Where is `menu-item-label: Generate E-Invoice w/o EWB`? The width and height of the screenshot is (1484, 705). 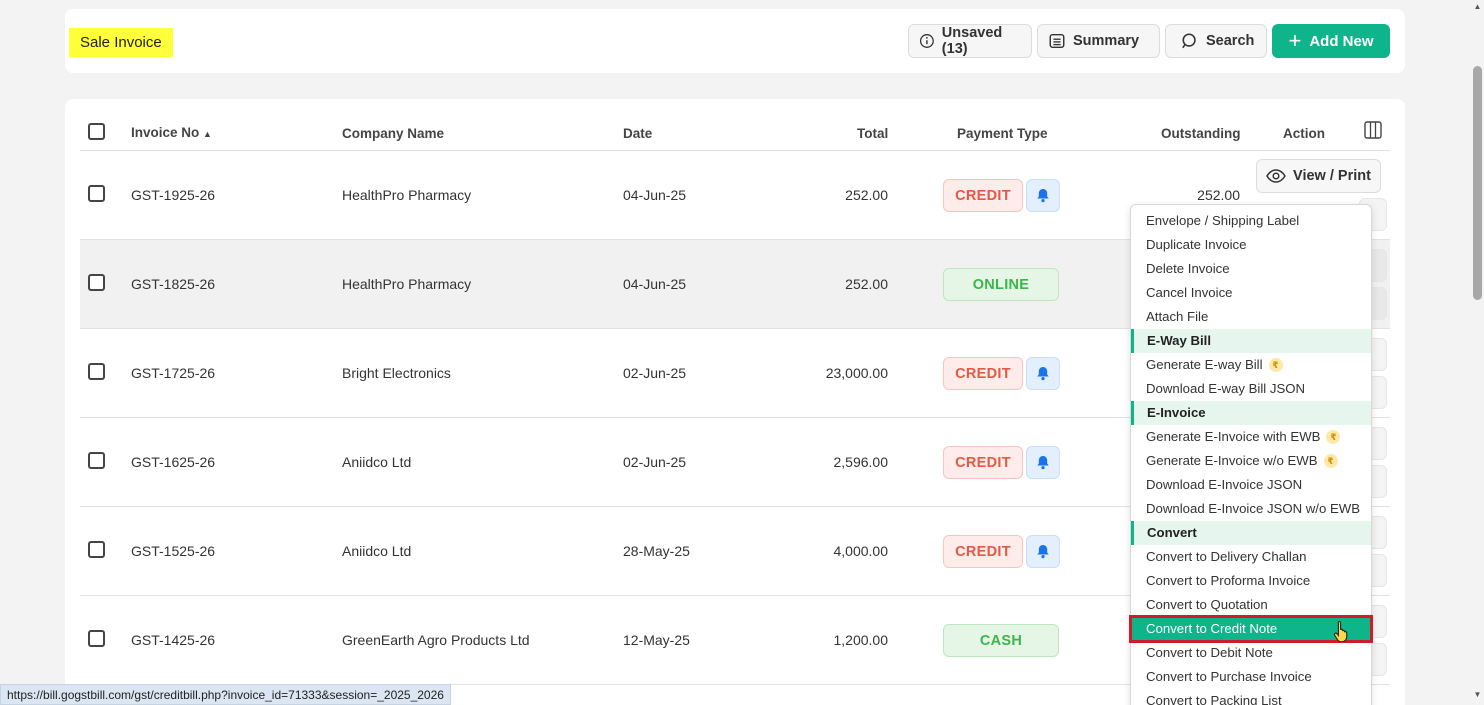 menu-item-label: Generate E-Invoice w/o EWB is located at coordinates (1232, 460).